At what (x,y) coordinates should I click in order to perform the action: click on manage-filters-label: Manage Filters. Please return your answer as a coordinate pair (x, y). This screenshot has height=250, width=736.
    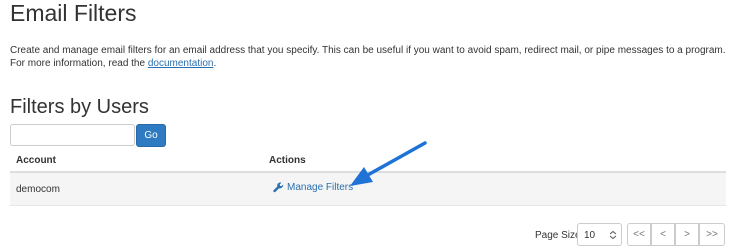
    Looking at the image, I should click on (320, 187).